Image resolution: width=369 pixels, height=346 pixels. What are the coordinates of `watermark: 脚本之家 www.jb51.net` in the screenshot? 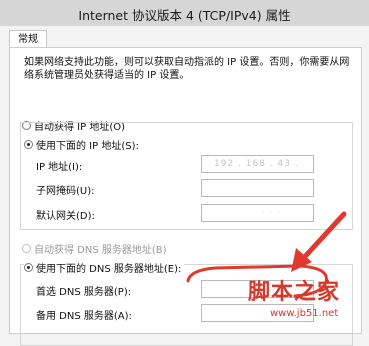 It's located at (304, 298).